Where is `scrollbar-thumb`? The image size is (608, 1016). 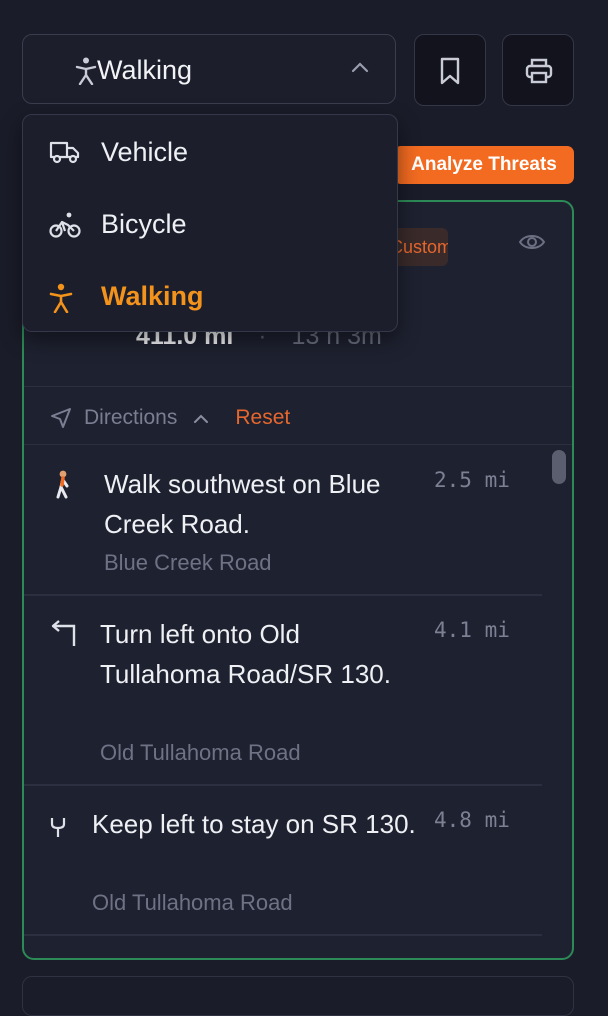
scrollbar-thumb is located at coordinates (559, 467).